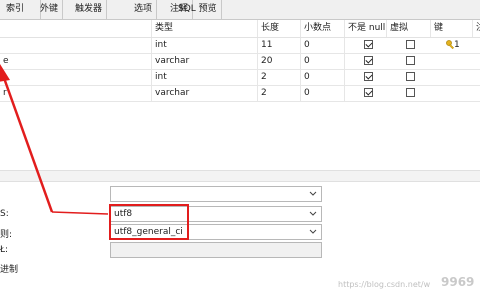 Image resolution: width=480 pixels, height=300 pixels. What do you see at coordinates (4, 250) in the screenshot?
I see `key-length-label: Ł:` at bounding box center [4, 250].